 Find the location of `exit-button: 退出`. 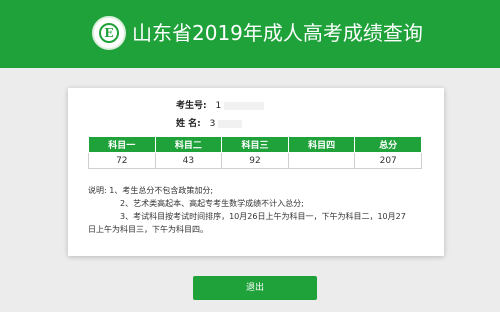

exit-button: 退出 is located at coordinates (255, 288).